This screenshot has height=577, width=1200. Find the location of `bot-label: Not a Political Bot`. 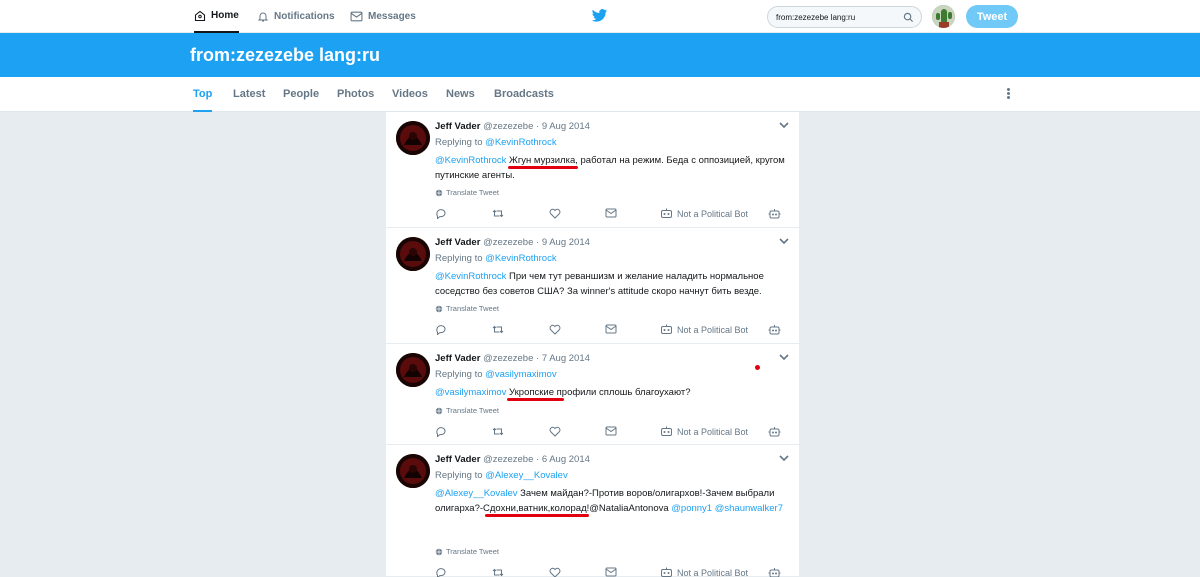

bot-label: Not a Political Bot is located at coordinates (713, 213).